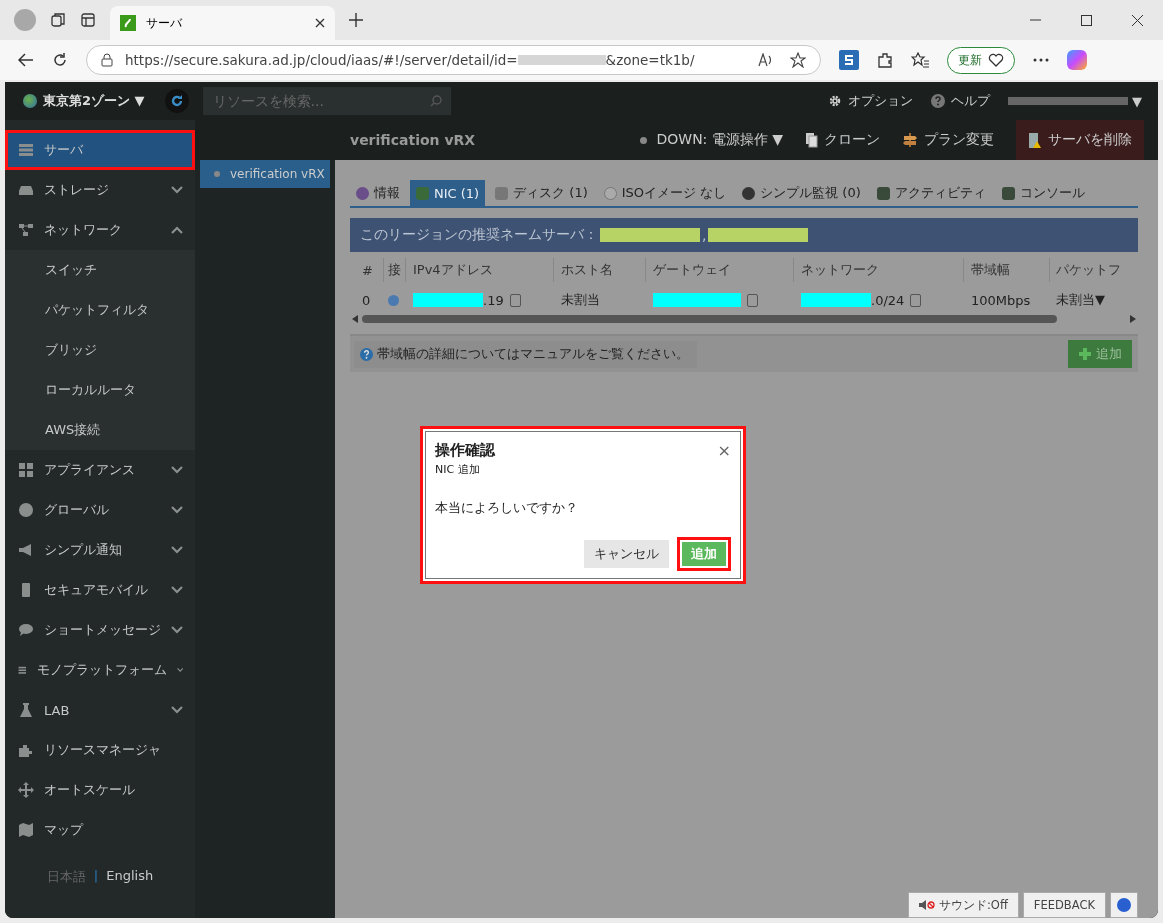 The width and height of the screenshot is (1163, 923). I want to click on column-header: 接, so click(395, 270).